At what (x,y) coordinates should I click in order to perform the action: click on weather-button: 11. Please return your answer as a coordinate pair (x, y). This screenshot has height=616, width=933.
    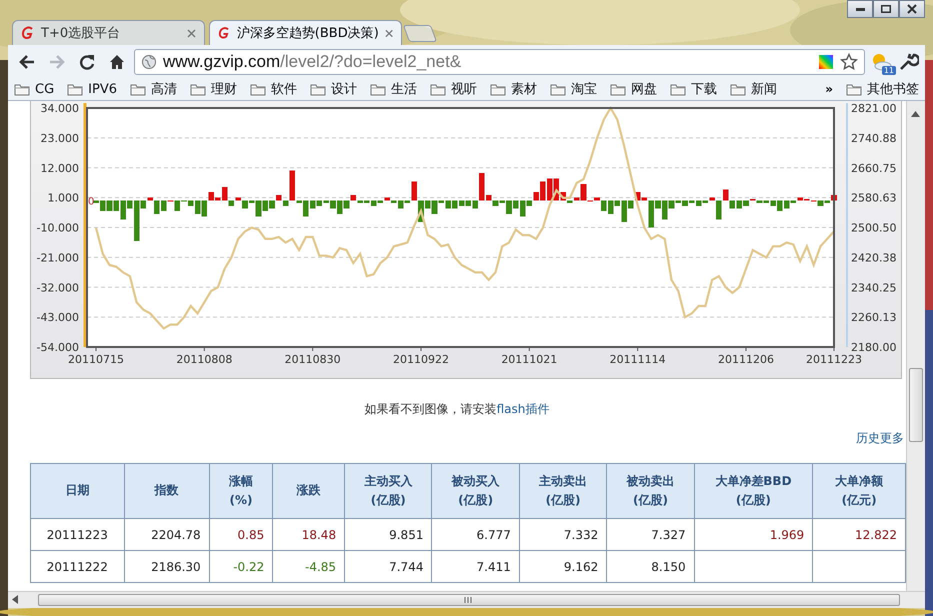
    Looking at the image, I should click on (881, 61).